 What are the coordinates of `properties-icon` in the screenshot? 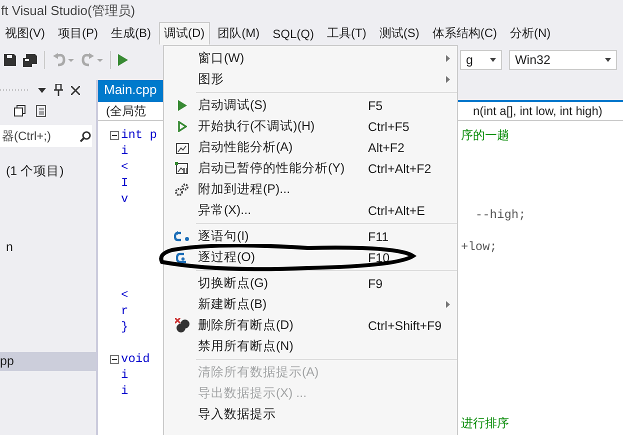 It's located at (42, 111).